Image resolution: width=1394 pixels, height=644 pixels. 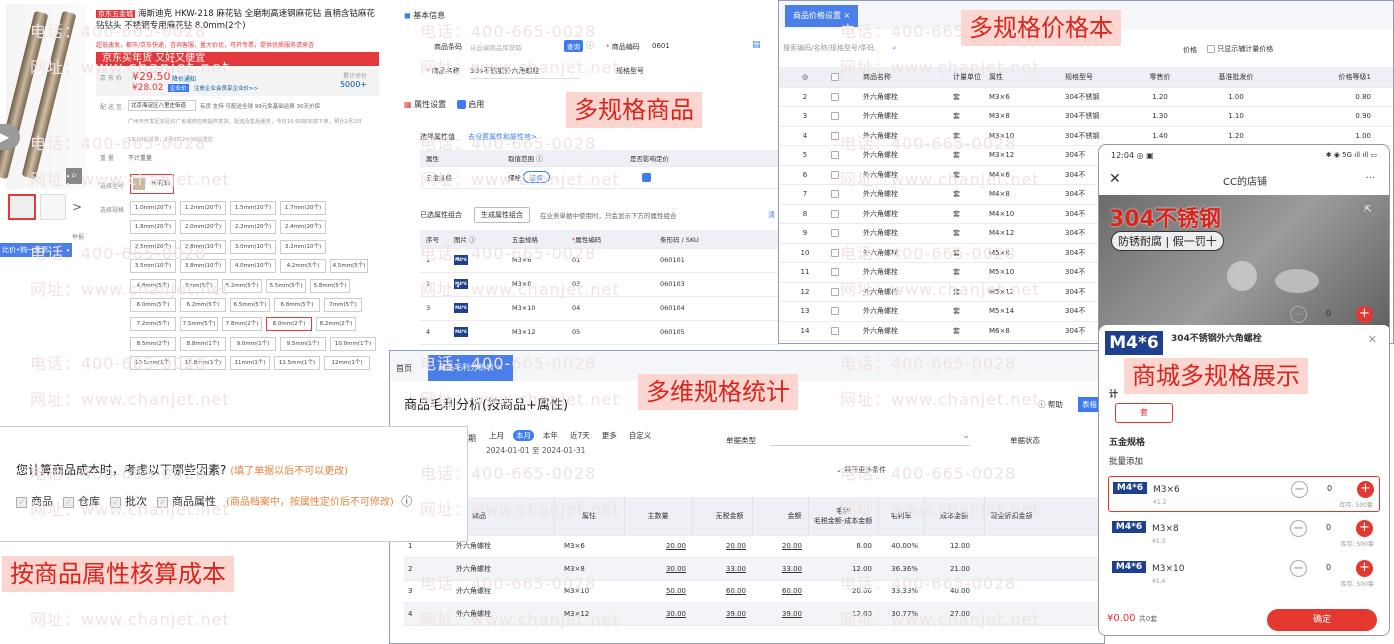 What do you see at coordinates (609, 435) in the screenshot?
I see `period-tab: 更多` at bounding box center [609, 435].